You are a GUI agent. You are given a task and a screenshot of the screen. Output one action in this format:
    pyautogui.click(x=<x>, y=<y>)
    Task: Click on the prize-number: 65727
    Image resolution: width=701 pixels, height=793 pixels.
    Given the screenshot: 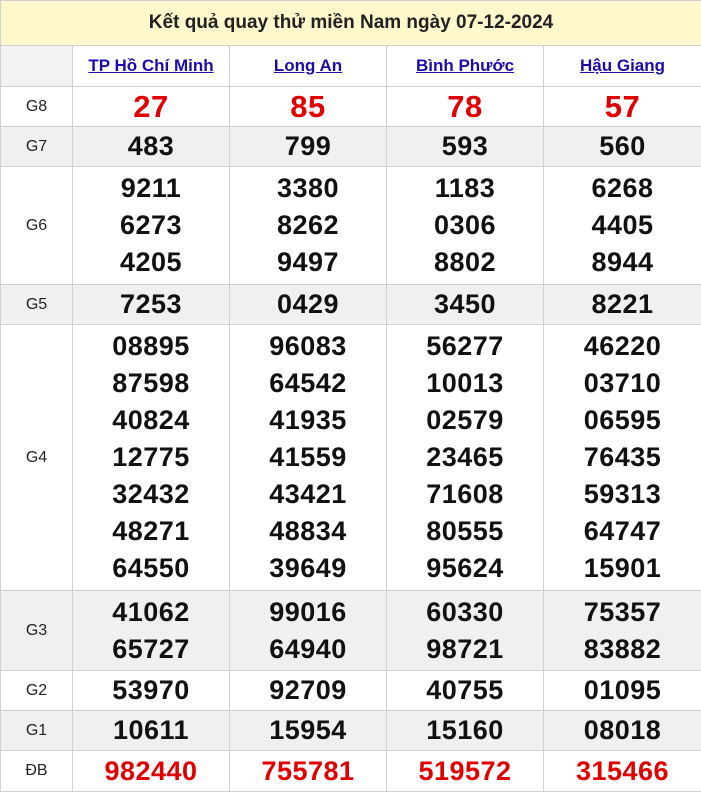 What is the action you would take?
    pyautogui.click(x=151, y=648)
    